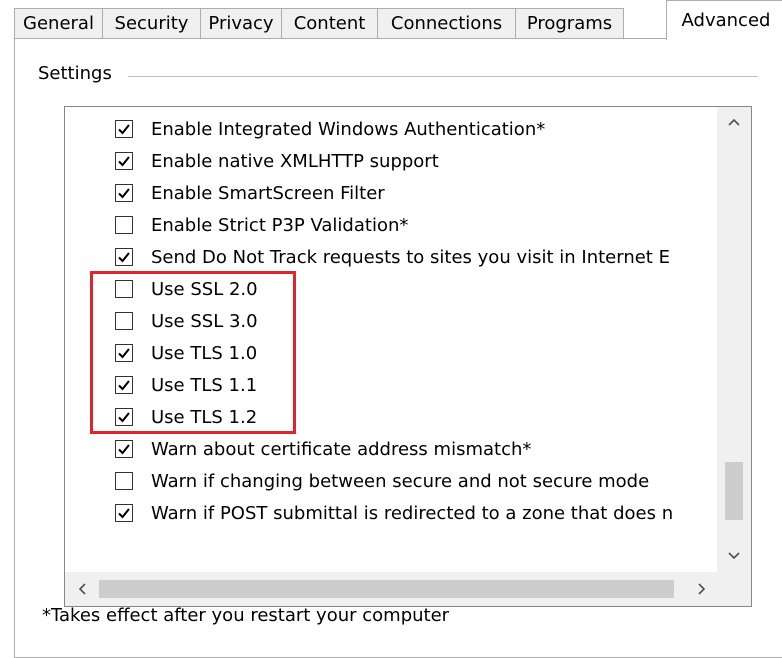 The image size is (782, 658). I want to click on chevron-down-icon, so click(734, 557).